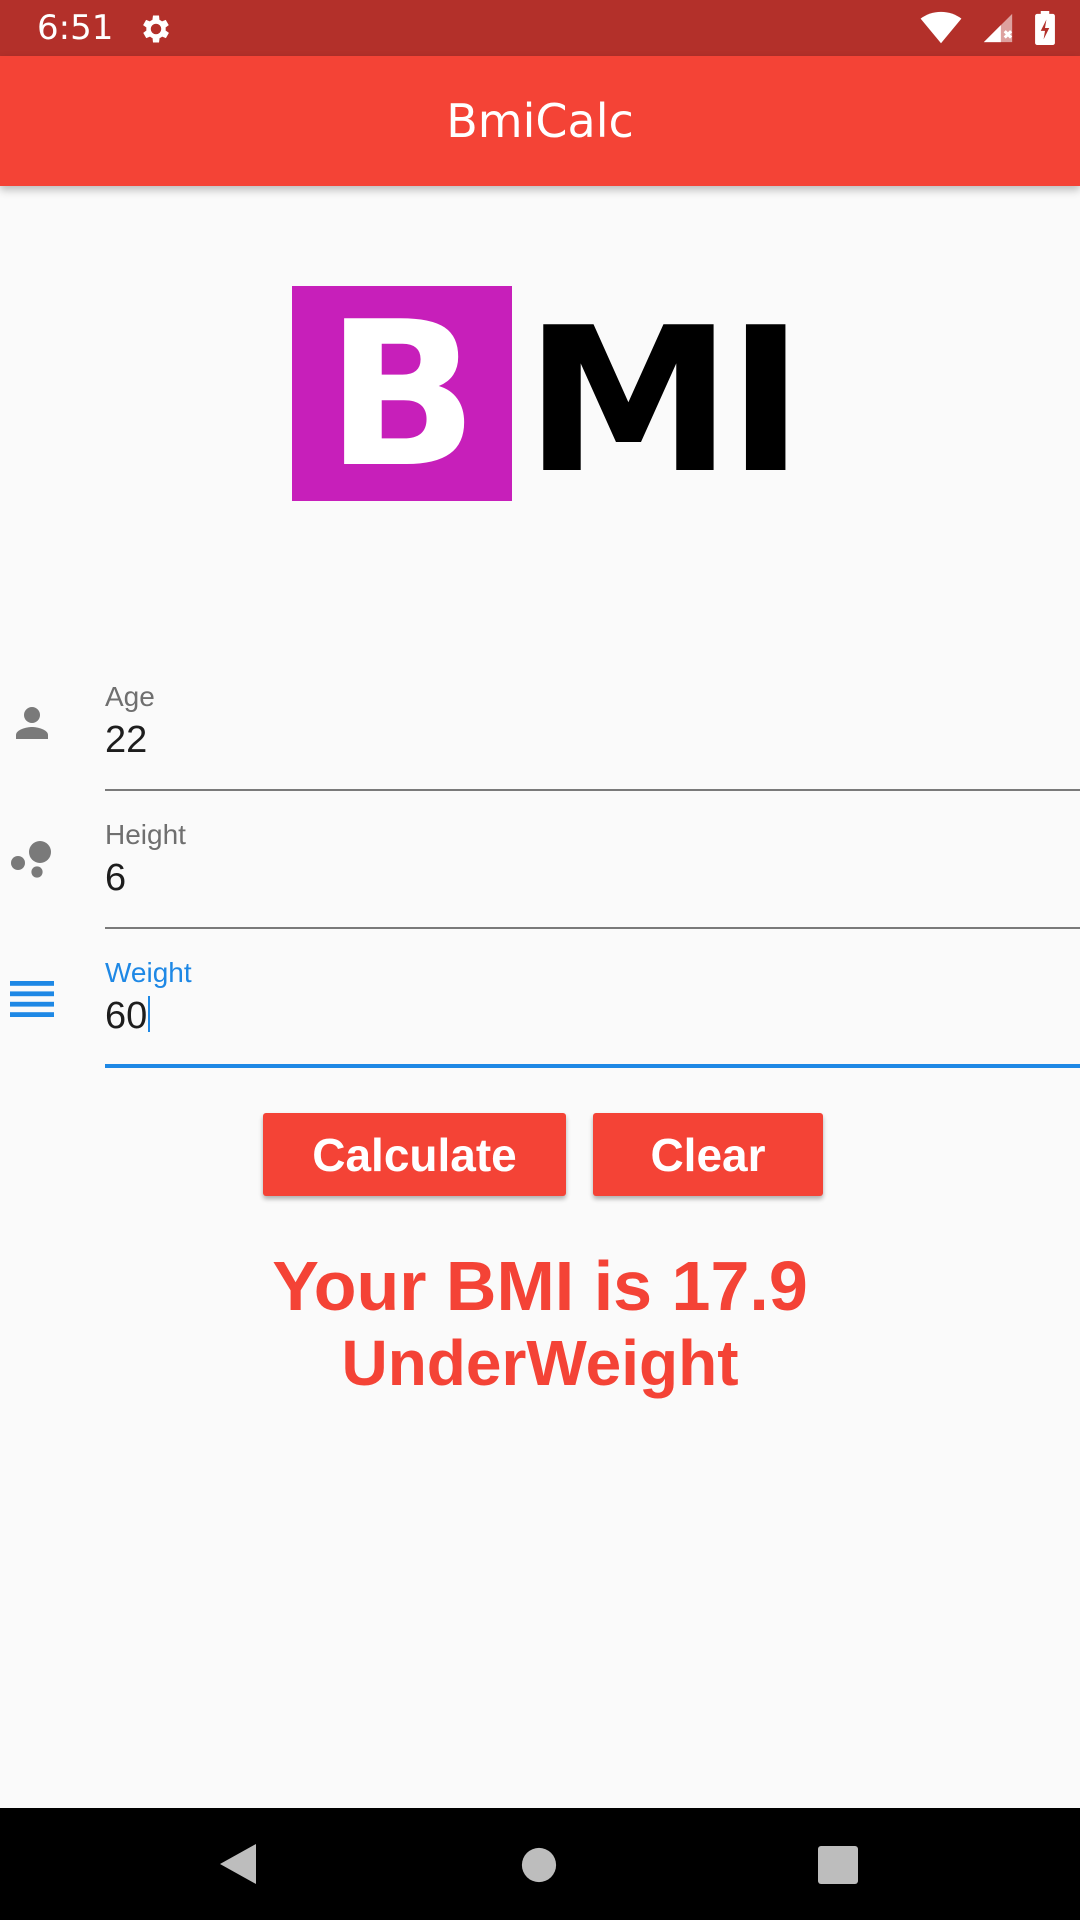 This screenshot has width=1080, height=1920. I want to click on age-field: Age 22, so click(540, 724).